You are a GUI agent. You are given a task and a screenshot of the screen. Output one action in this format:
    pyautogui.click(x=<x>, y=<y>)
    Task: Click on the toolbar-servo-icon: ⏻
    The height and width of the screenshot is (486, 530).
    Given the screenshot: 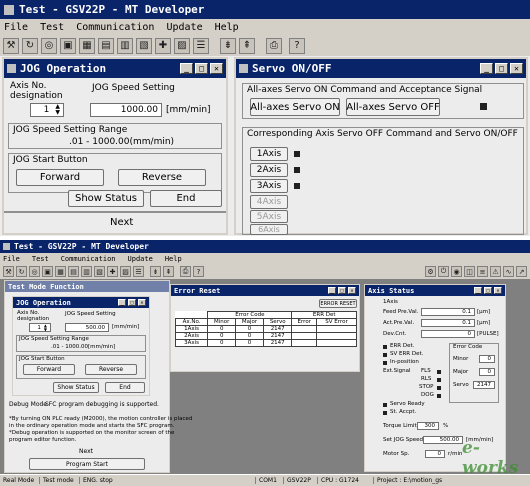 What is the action you would take?
    pyautogui.click(x=443, y=271)
    